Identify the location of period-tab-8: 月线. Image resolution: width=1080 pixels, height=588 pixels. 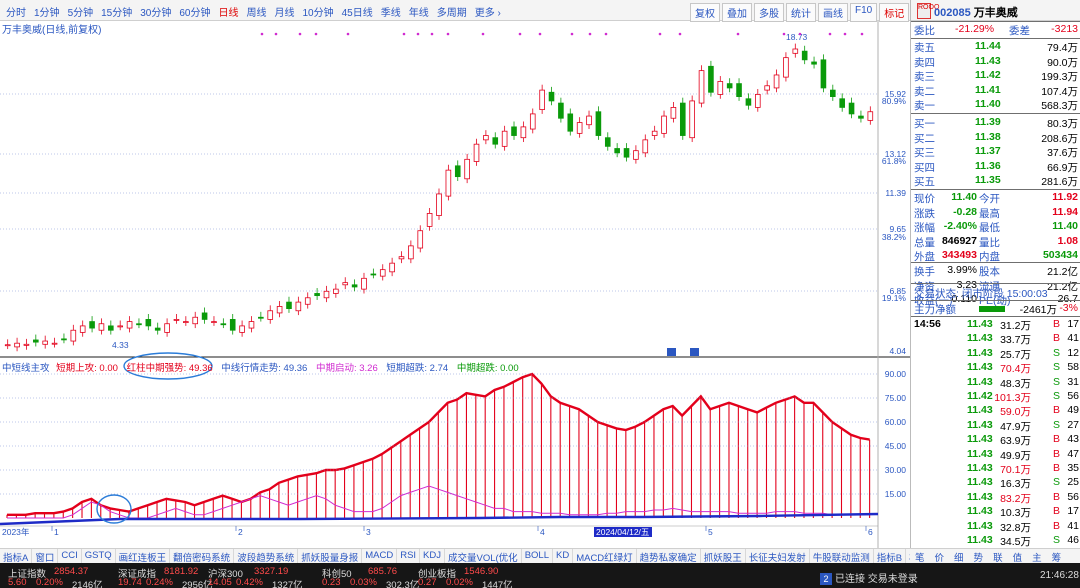
(285, 11).